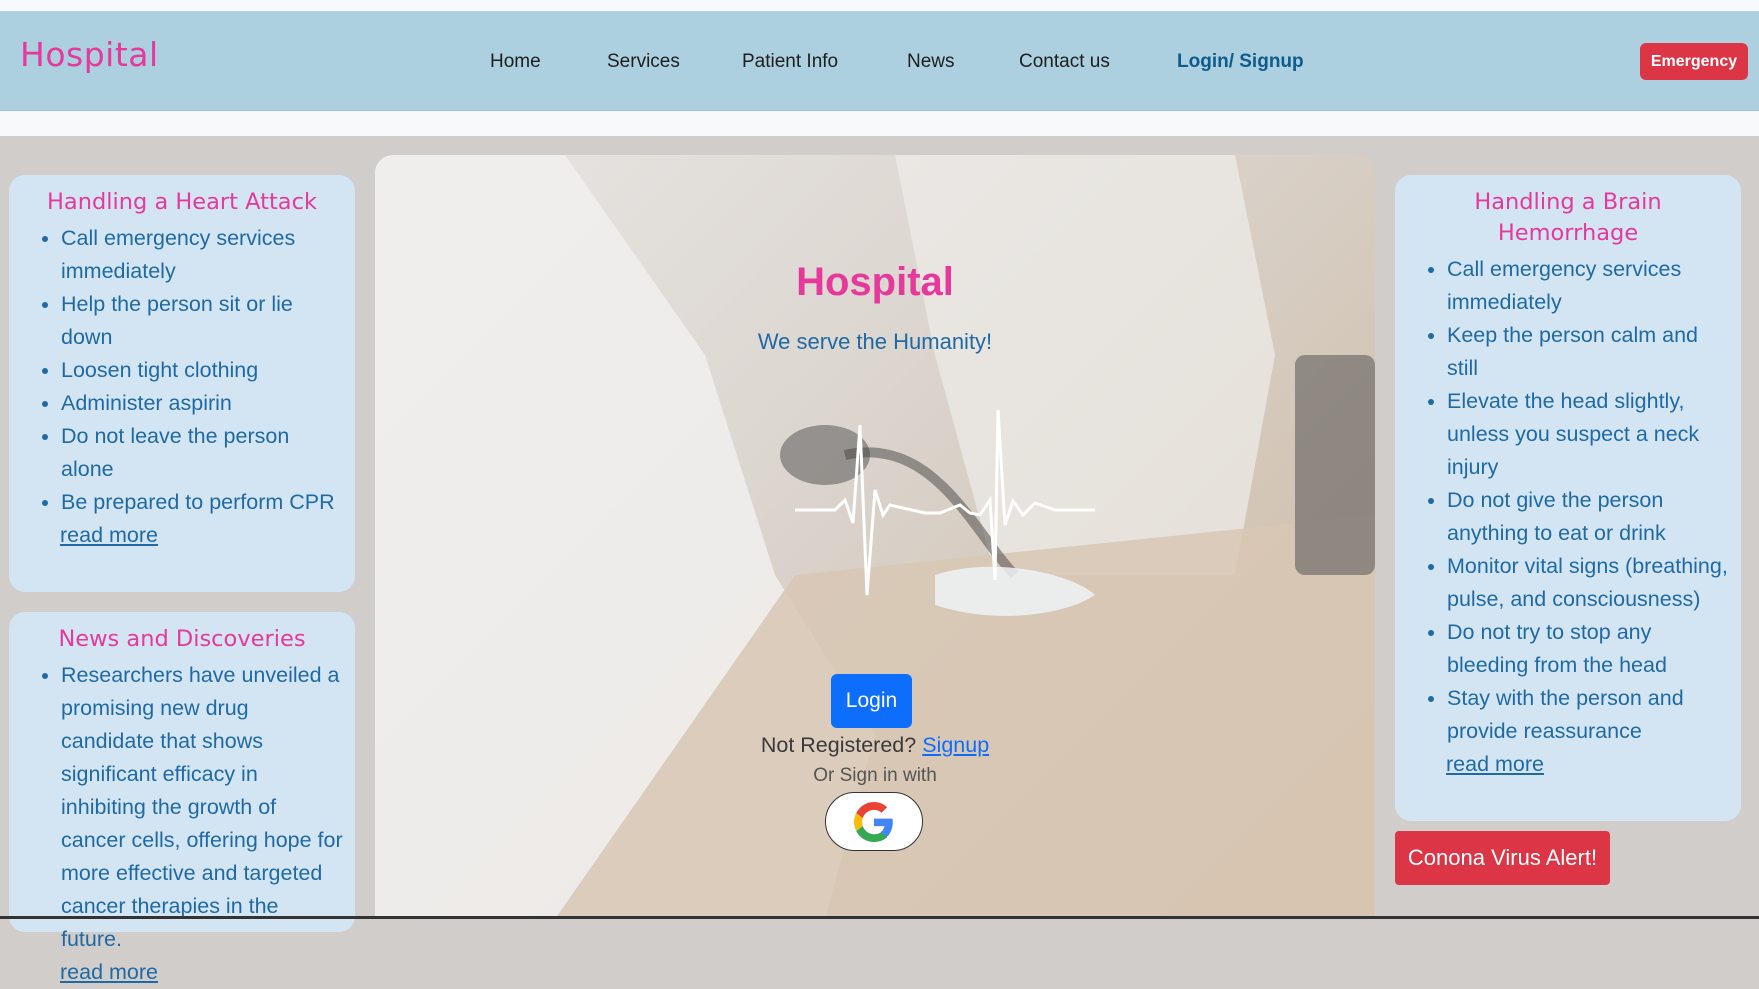 Image resolution: width=1759 pixels, height=989 pixels. I want to click on list-item: Do not leave the person alone, so click(203, 453).